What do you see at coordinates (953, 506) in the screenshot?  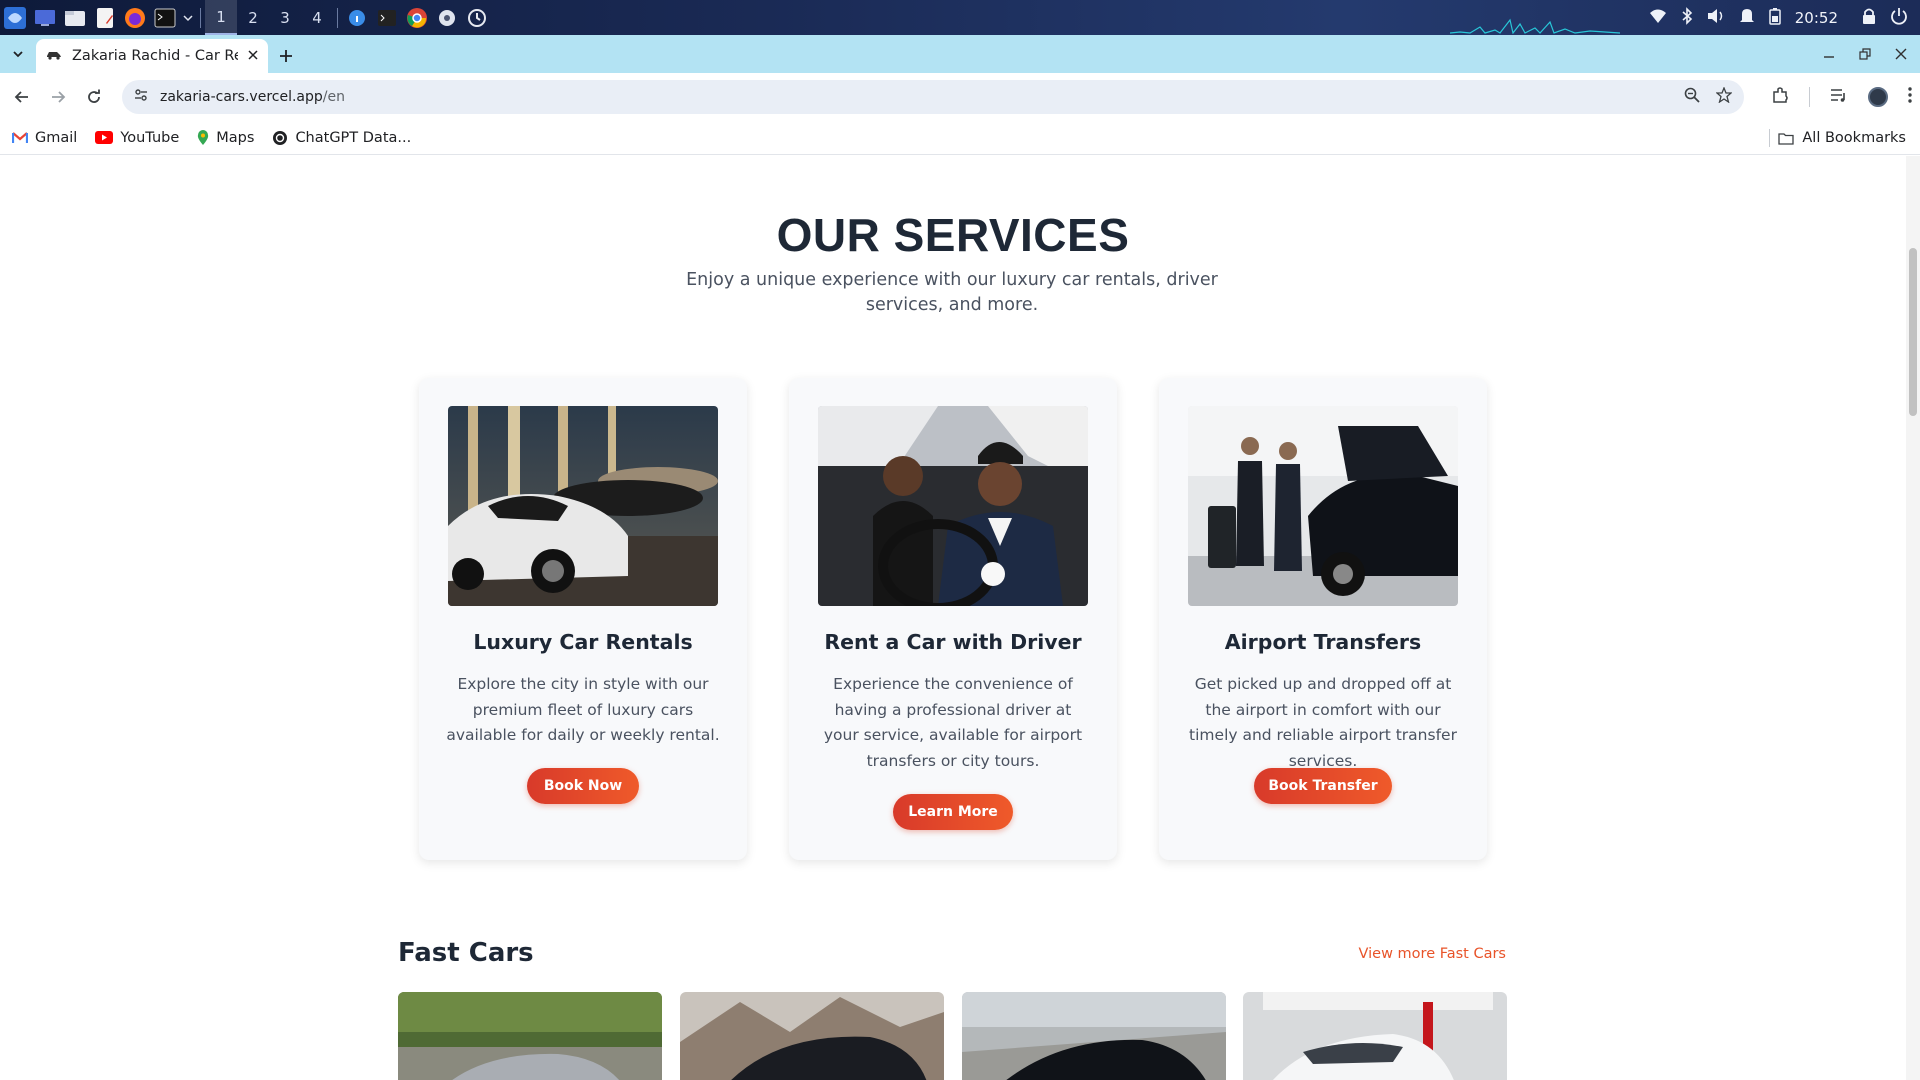 I see `driver-image` at bounding box center [953, 506].